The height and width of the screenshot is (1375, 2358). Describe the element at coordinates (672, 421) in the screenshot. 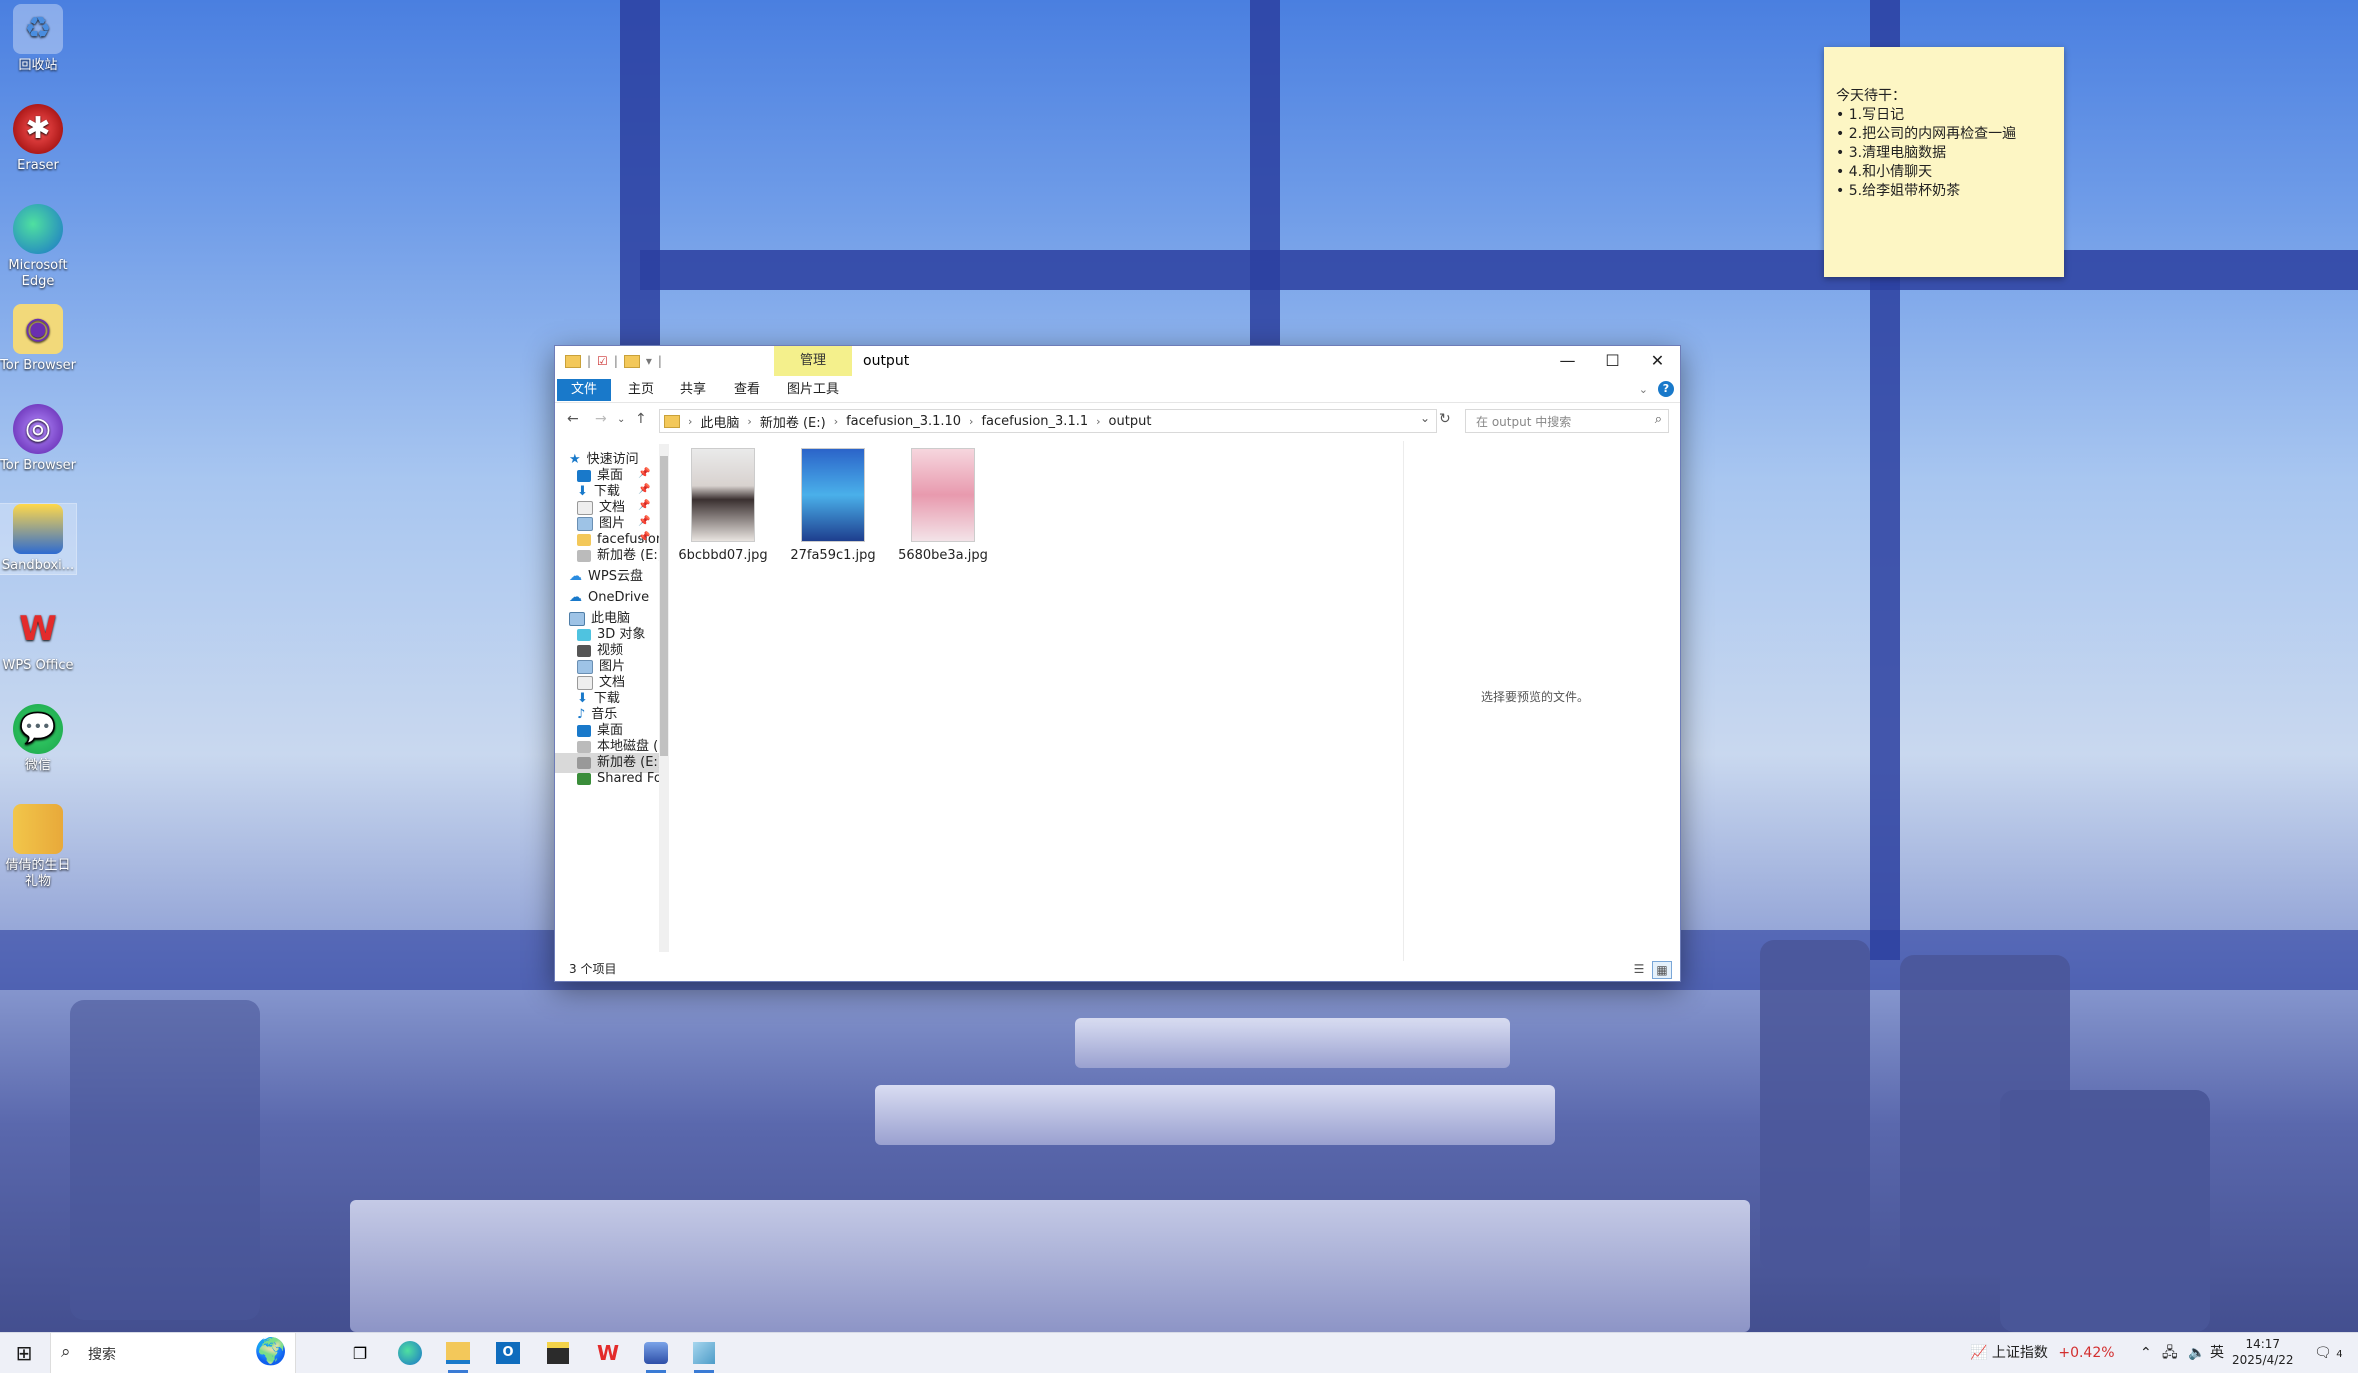

I see `folder-icon` at that location.